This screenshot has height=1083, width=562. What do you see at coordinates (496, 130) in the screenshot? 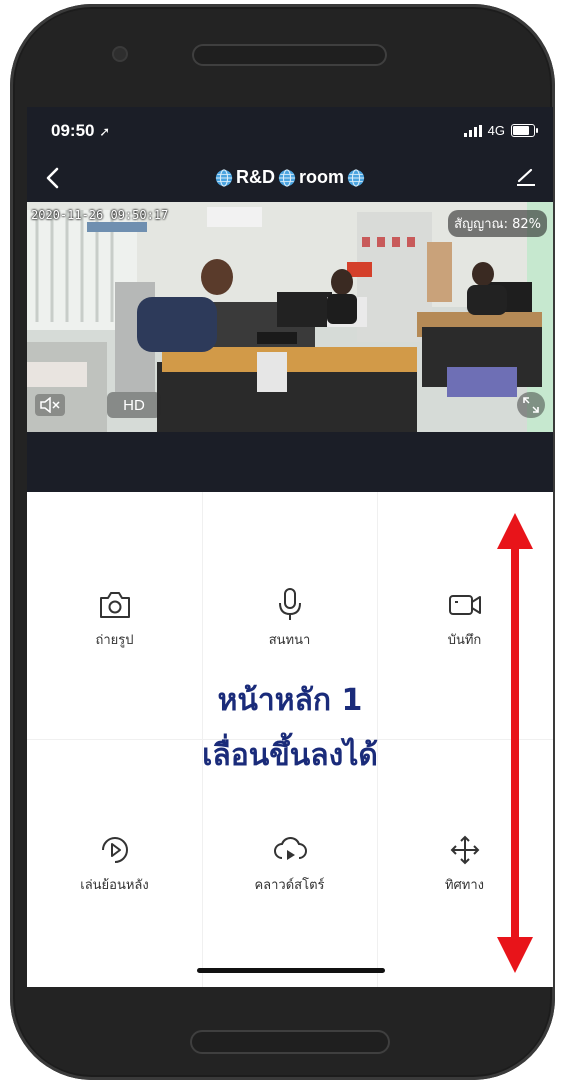
I see `network-type: 4G` at bounding box center [496, 130].